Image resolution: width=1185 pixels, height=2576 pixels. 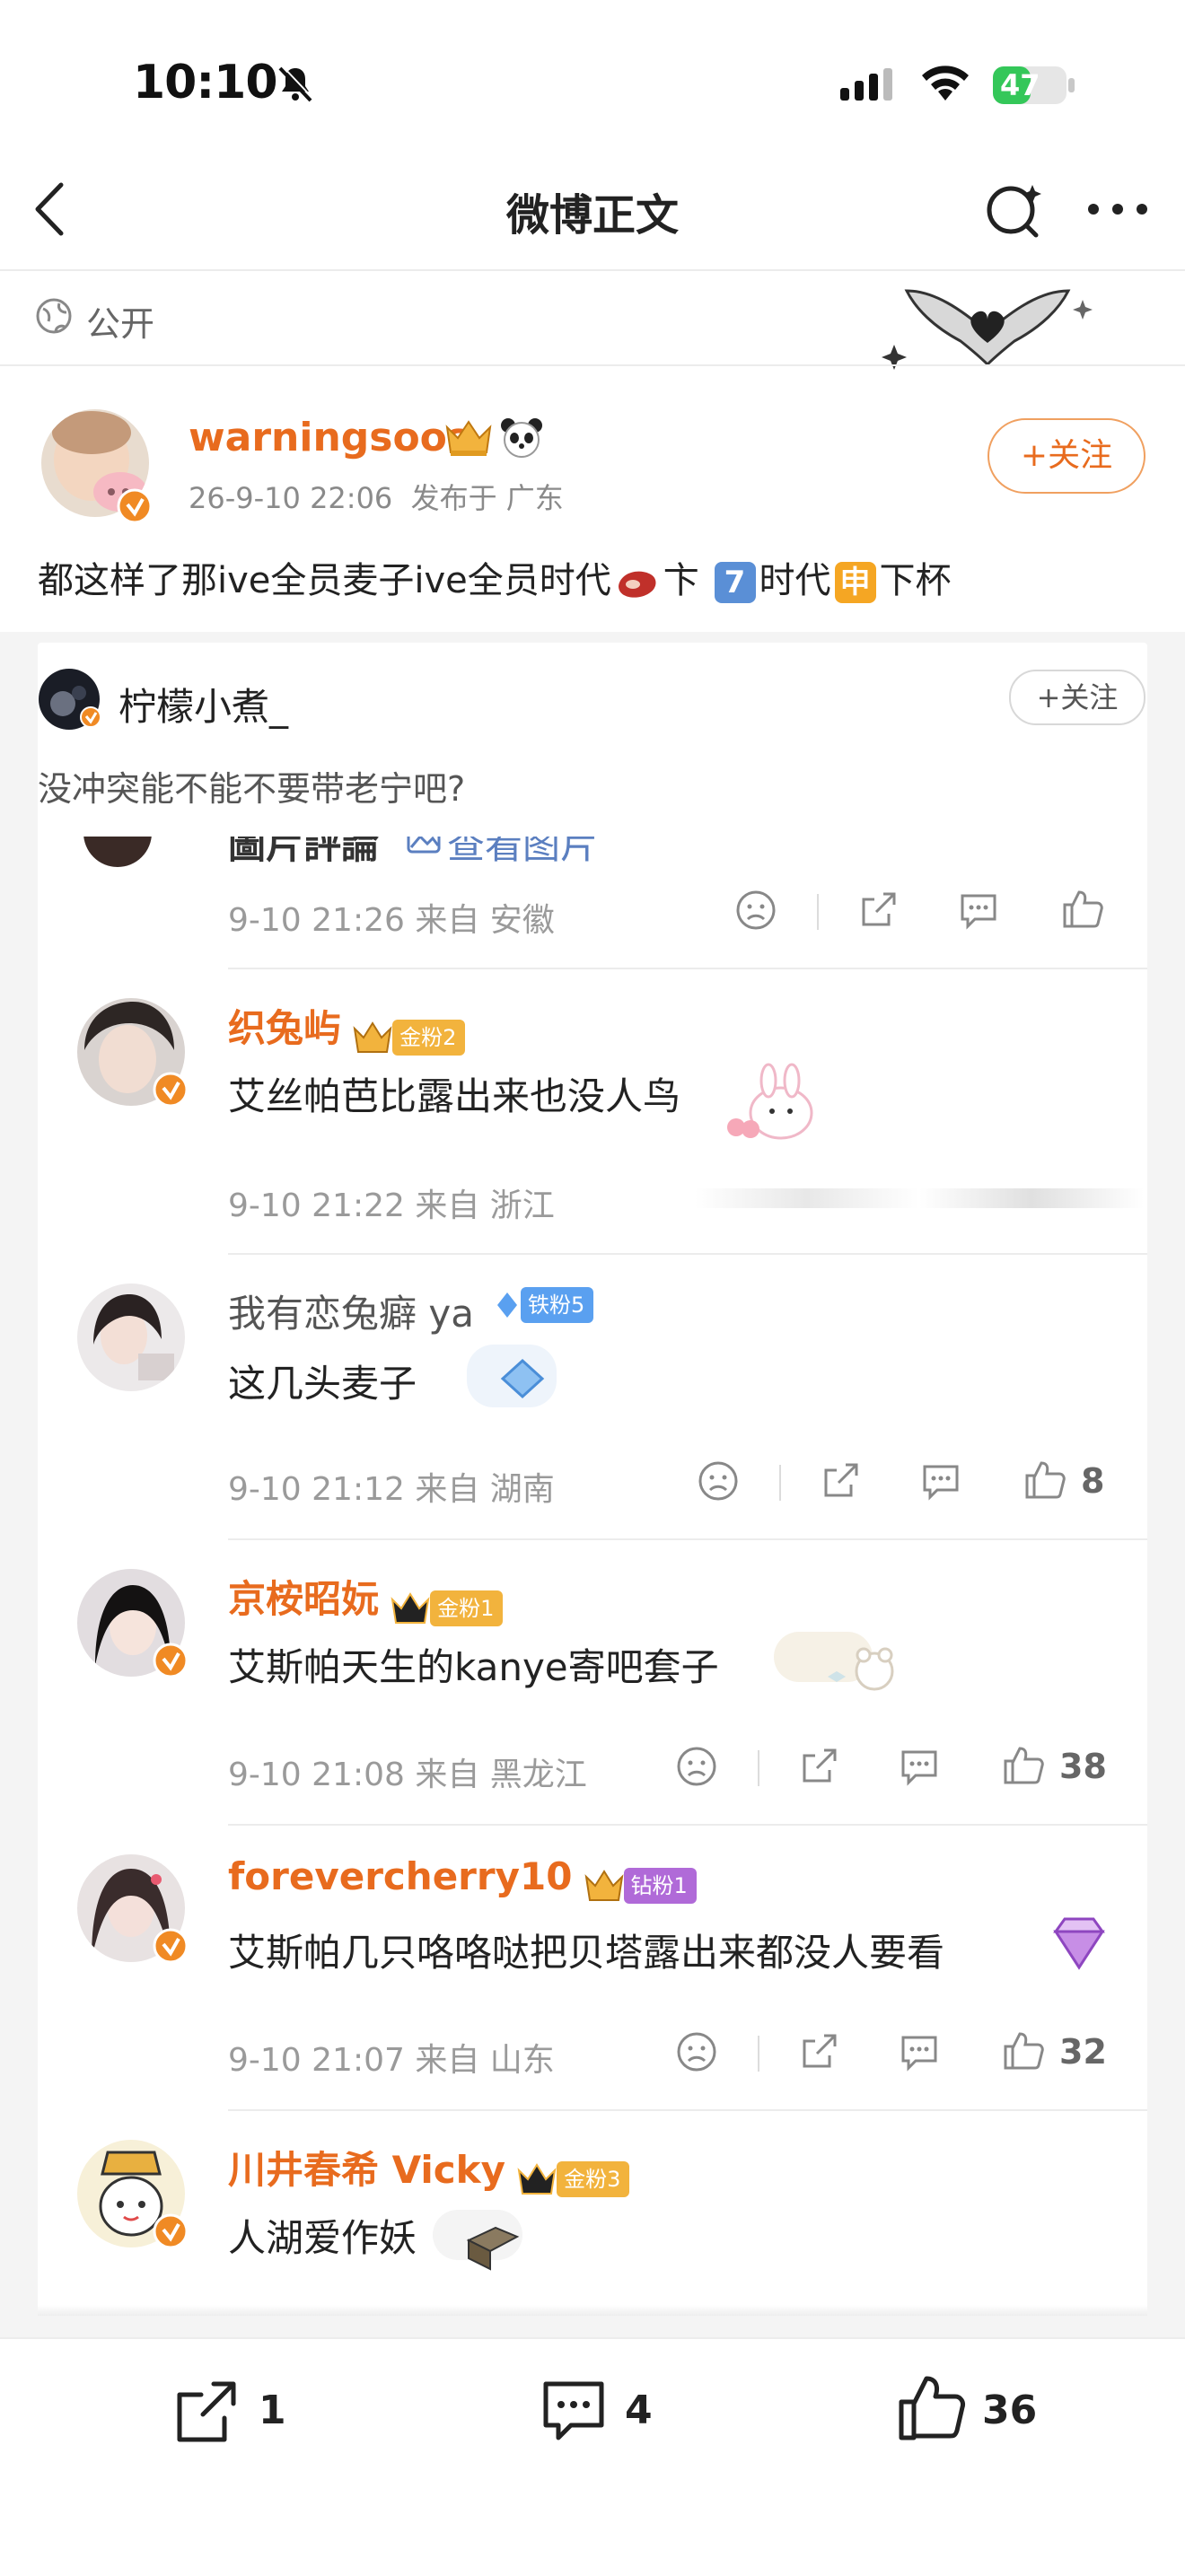 I want to click on post-text-3: 时代, so click(x=795, y=580).